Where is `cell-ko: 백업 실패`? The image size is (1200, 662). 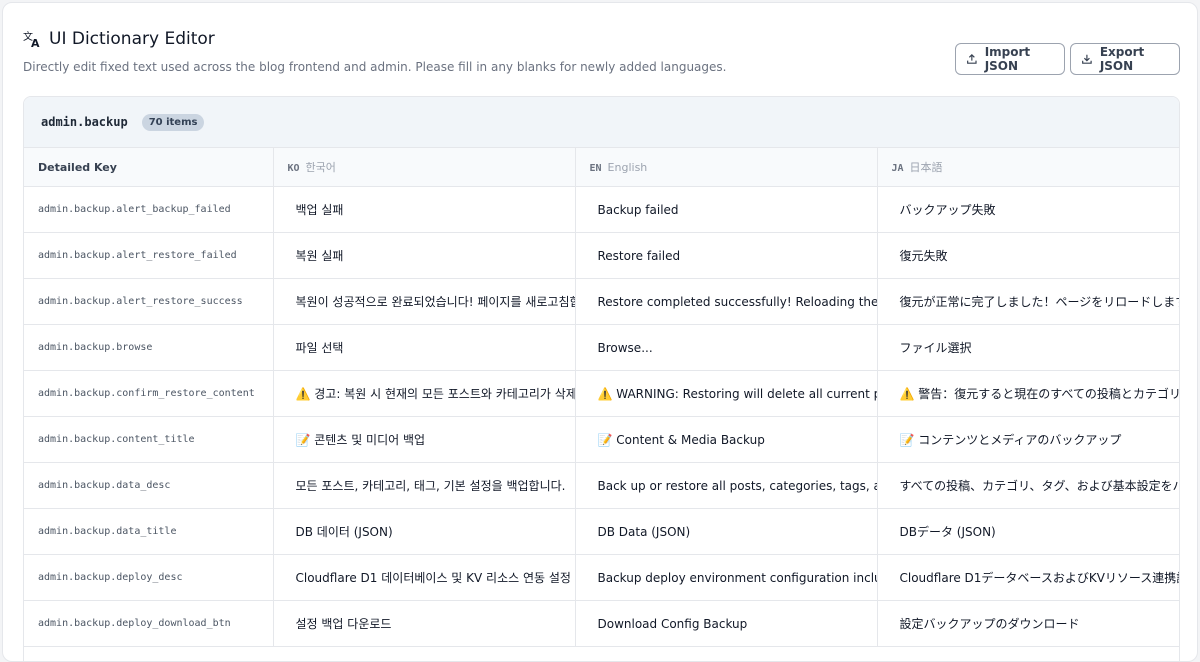
cell-ko: 백업 실패 is located at coordinates (424, 209).